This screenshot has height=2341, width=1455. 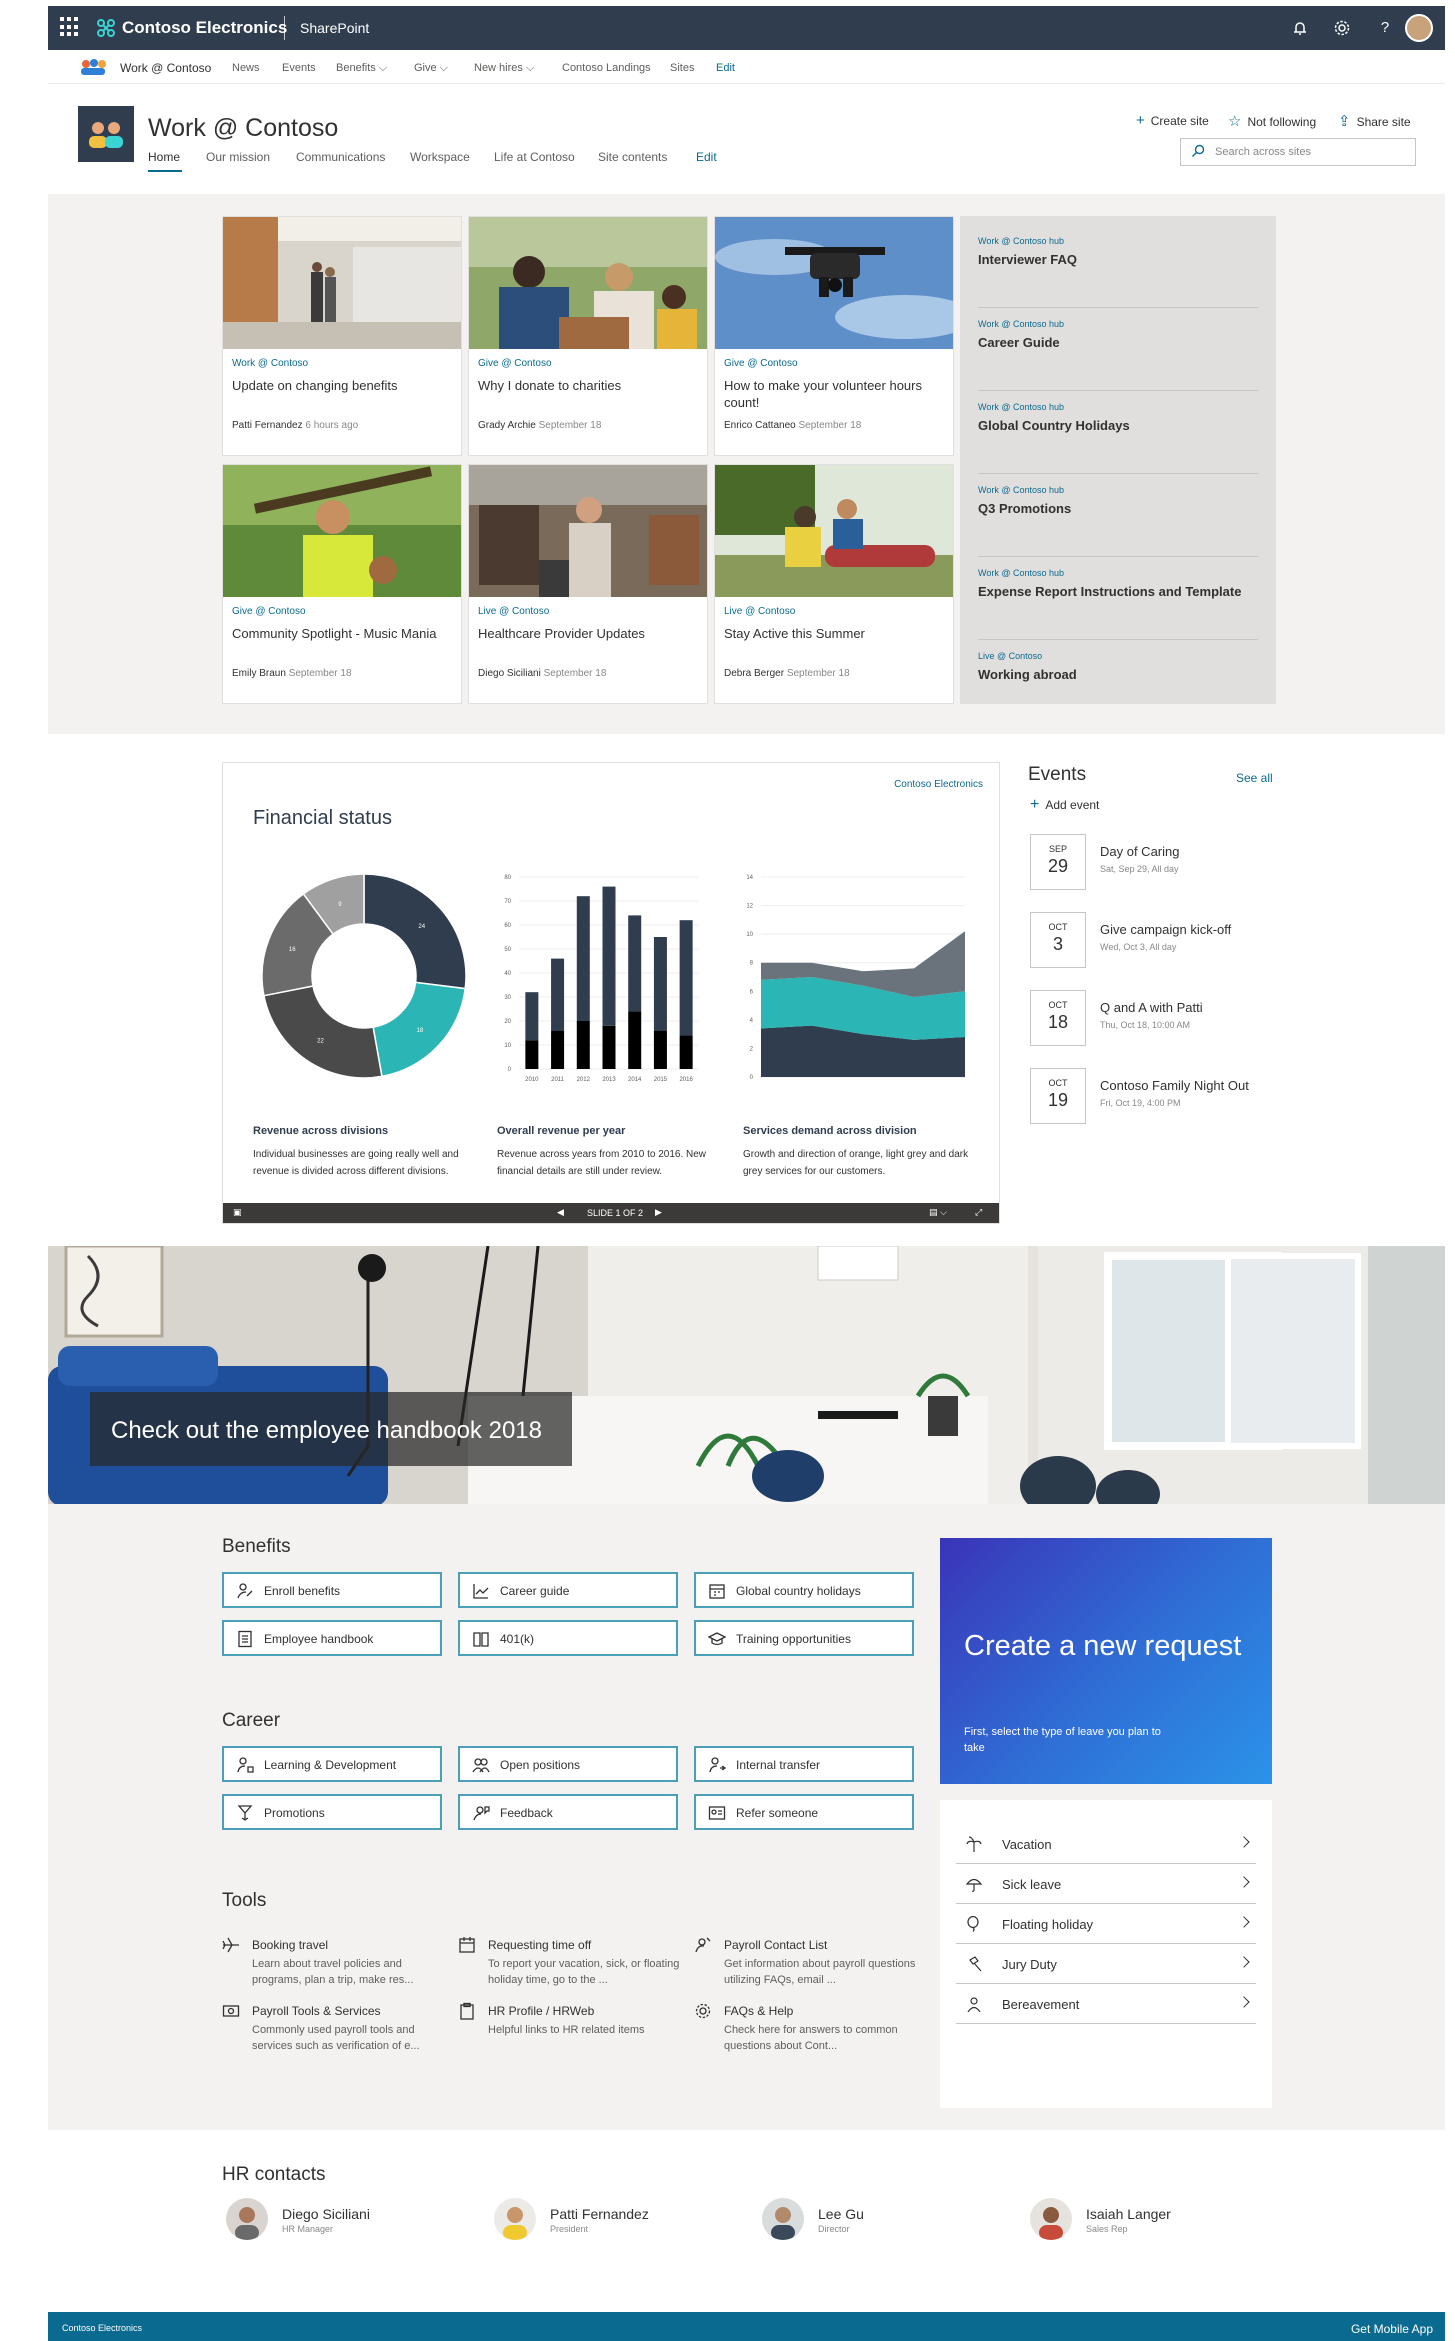 What do you see at coordinates (568, 1812) in the screenshot?
I see `feedback-button: Feedback` at bounding box center [568, 1812].